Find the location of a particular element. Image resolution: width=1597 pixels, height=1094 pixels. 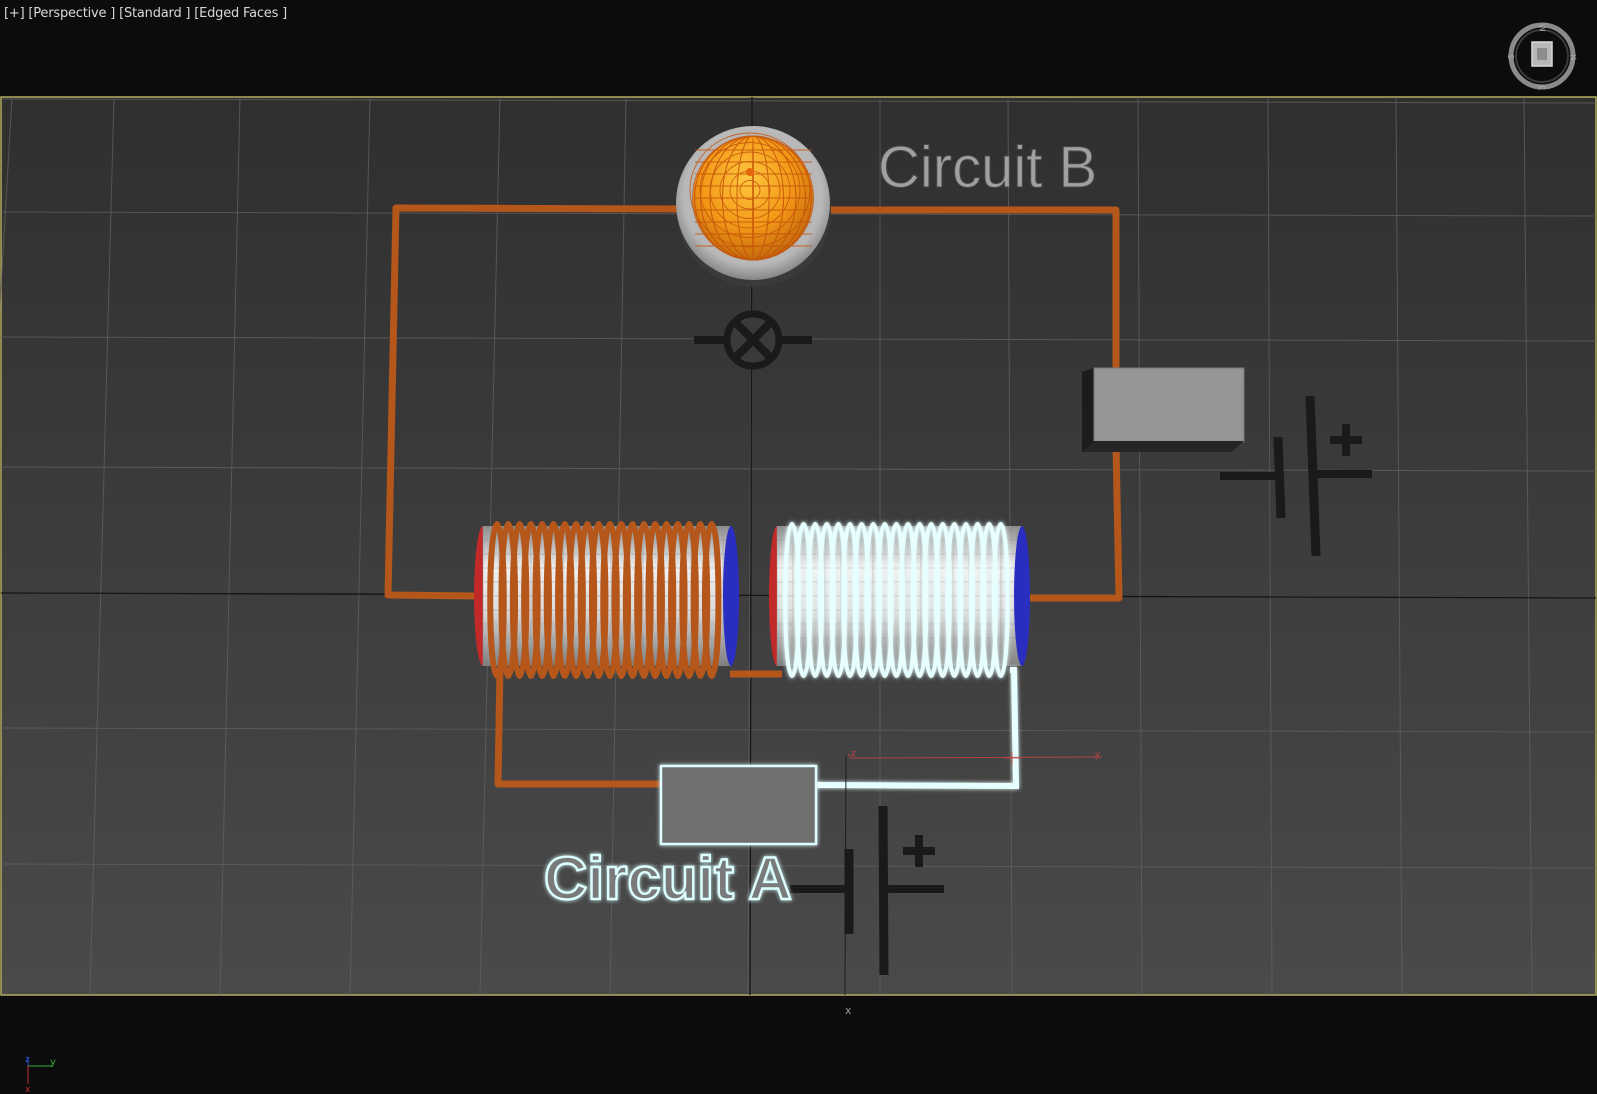

world-axis-y: y is located at coordinates (53, 1062).